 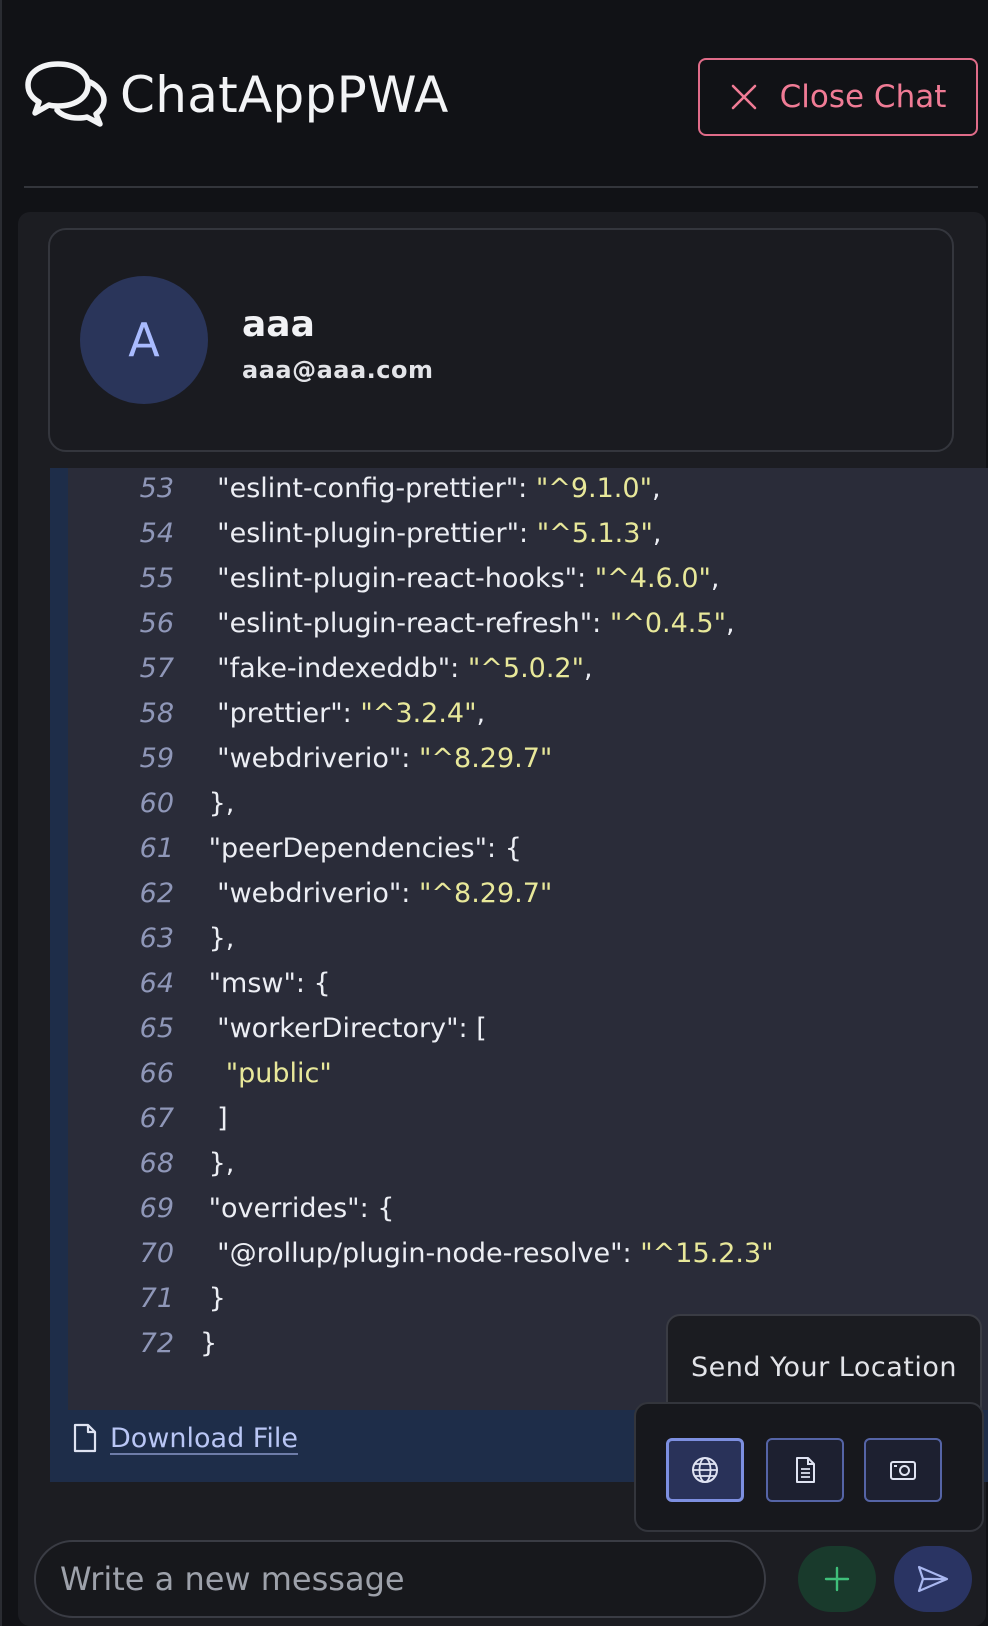 I want to click on app-title: ChatAppPWA, so click(x=284, y=95).